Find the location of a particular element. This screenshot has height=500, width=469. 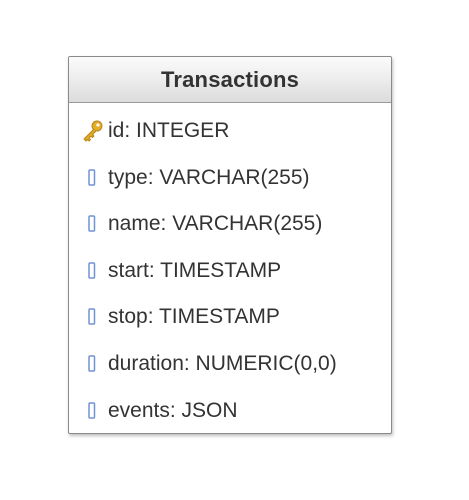

attribute-row: type: VARCHAR(255) is located at coordinates (189, 178).